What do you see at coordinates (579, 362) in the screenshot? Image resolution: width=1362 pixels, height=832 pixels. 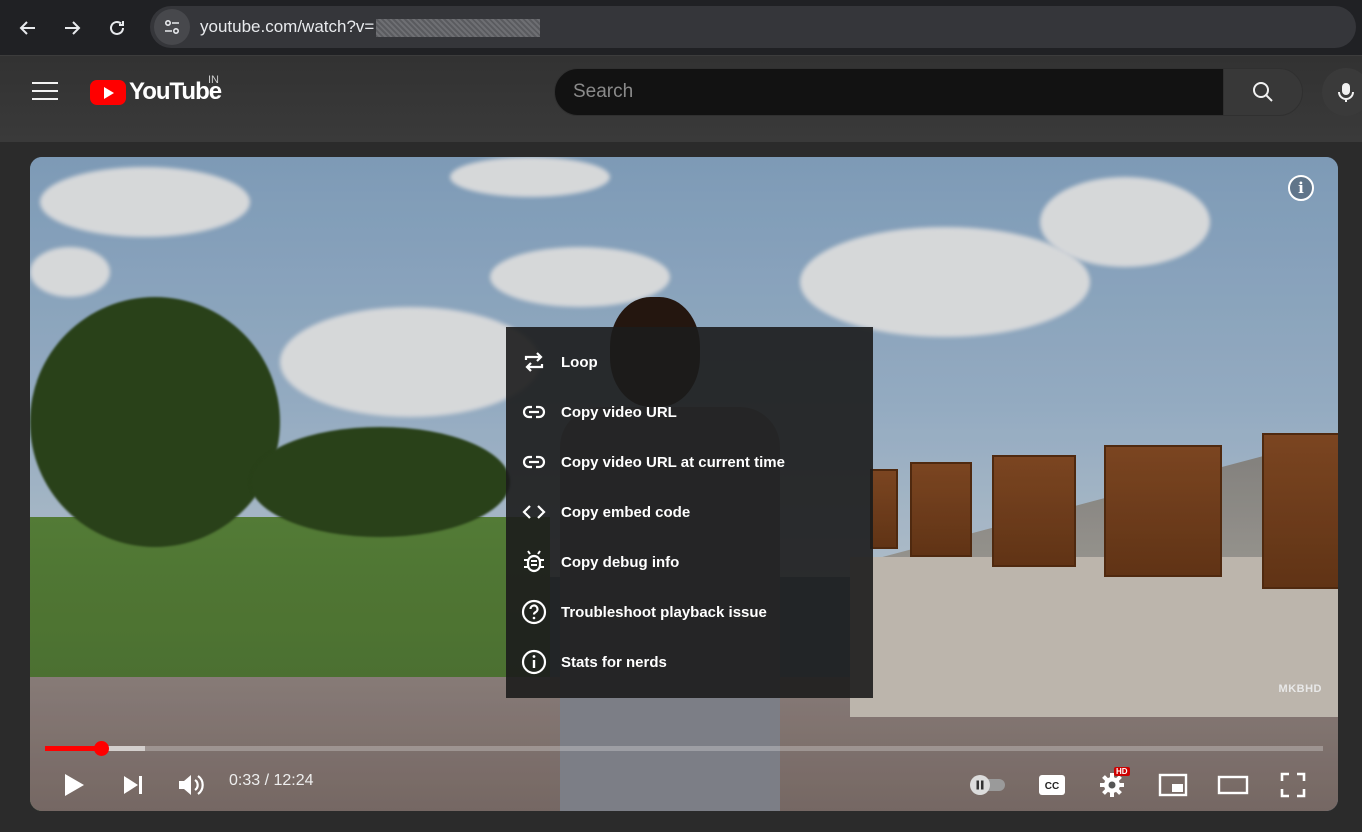 I see `menu-item-label: Loop` at bounding box center [579, 362].